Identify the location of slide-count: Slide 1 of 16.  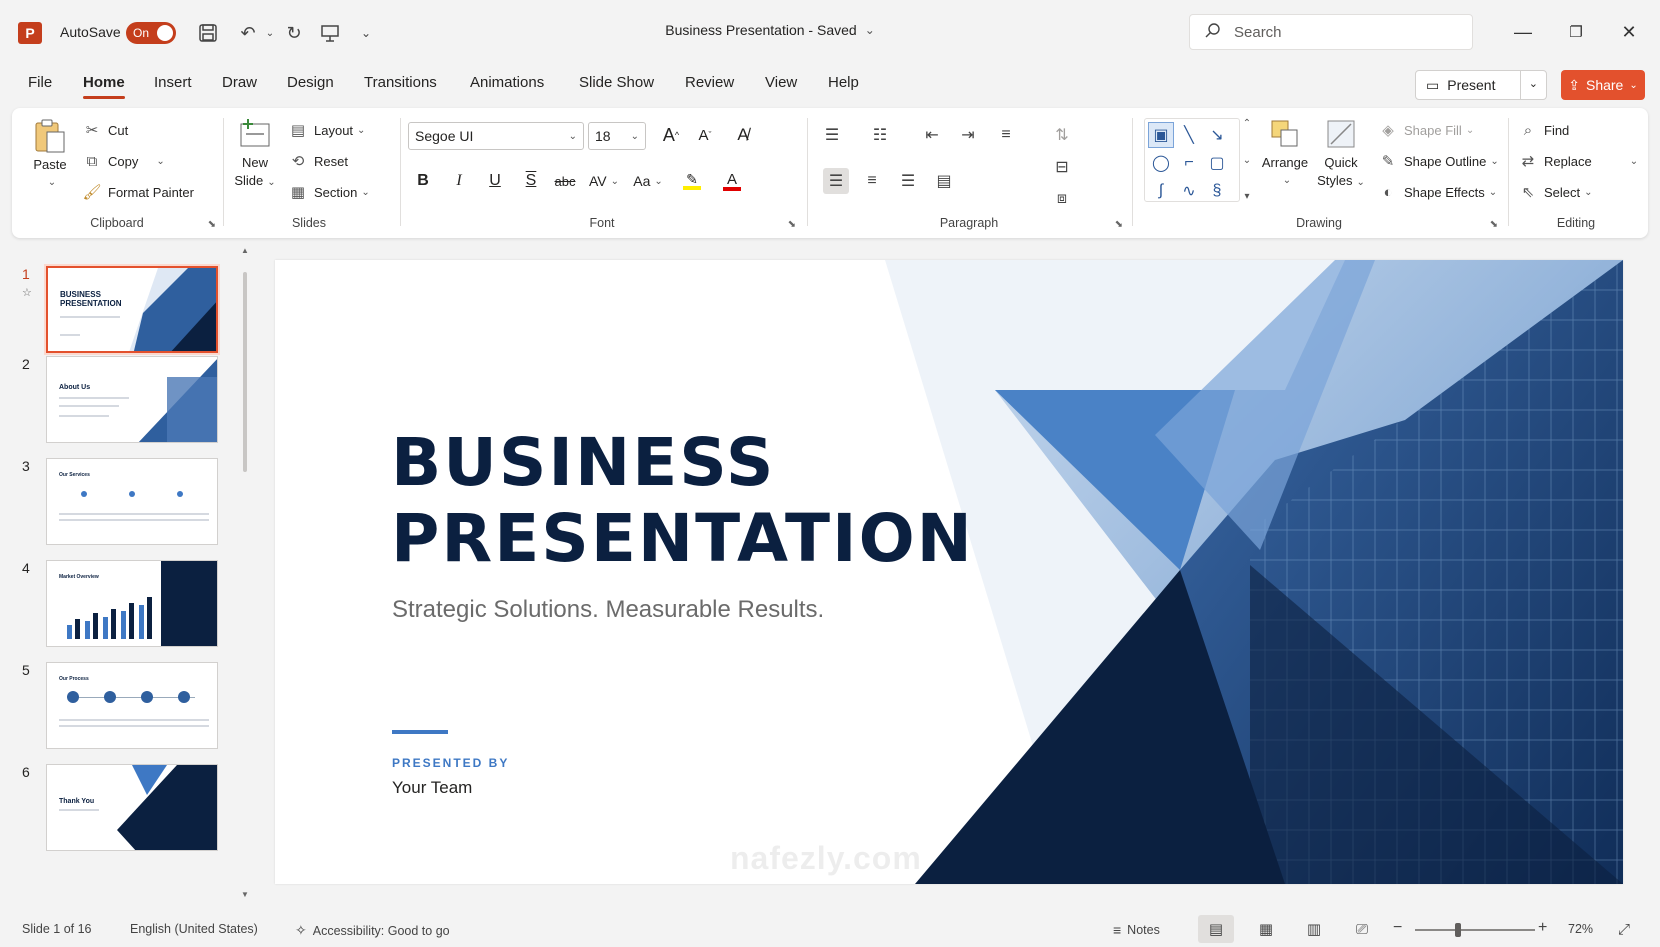
(57, 929).